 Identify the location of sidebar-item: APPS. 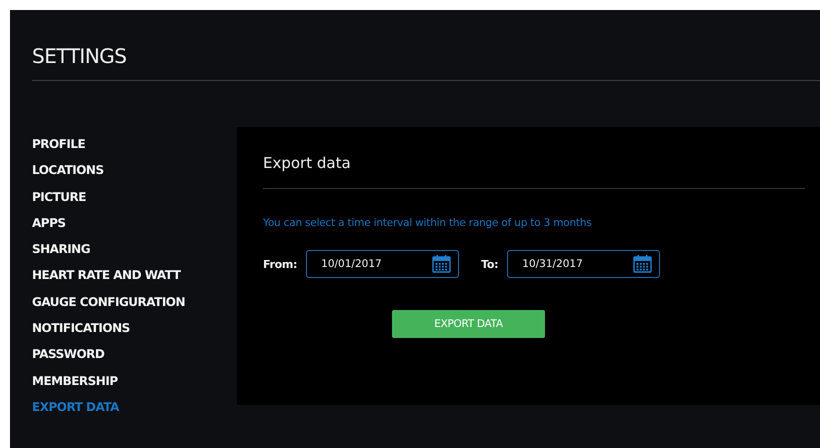
(49, 223).